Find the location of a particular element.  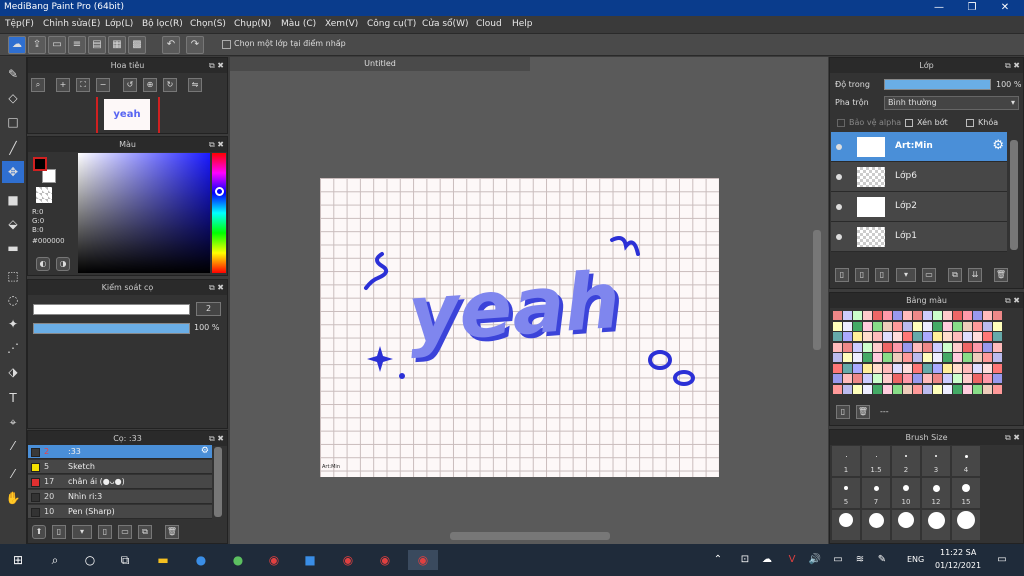

cortana-icon: ○ is located at coordinates (90, 560).